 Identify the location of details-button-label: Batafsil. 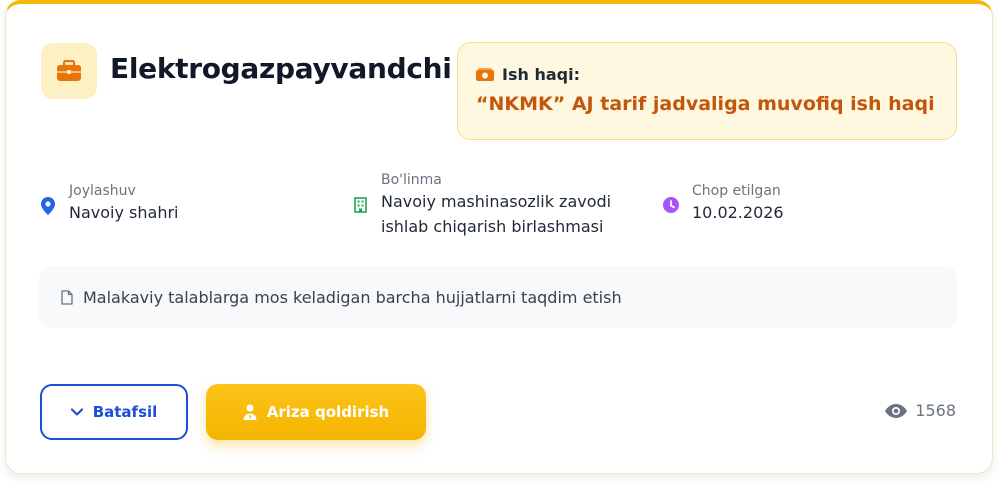
(125, 412).